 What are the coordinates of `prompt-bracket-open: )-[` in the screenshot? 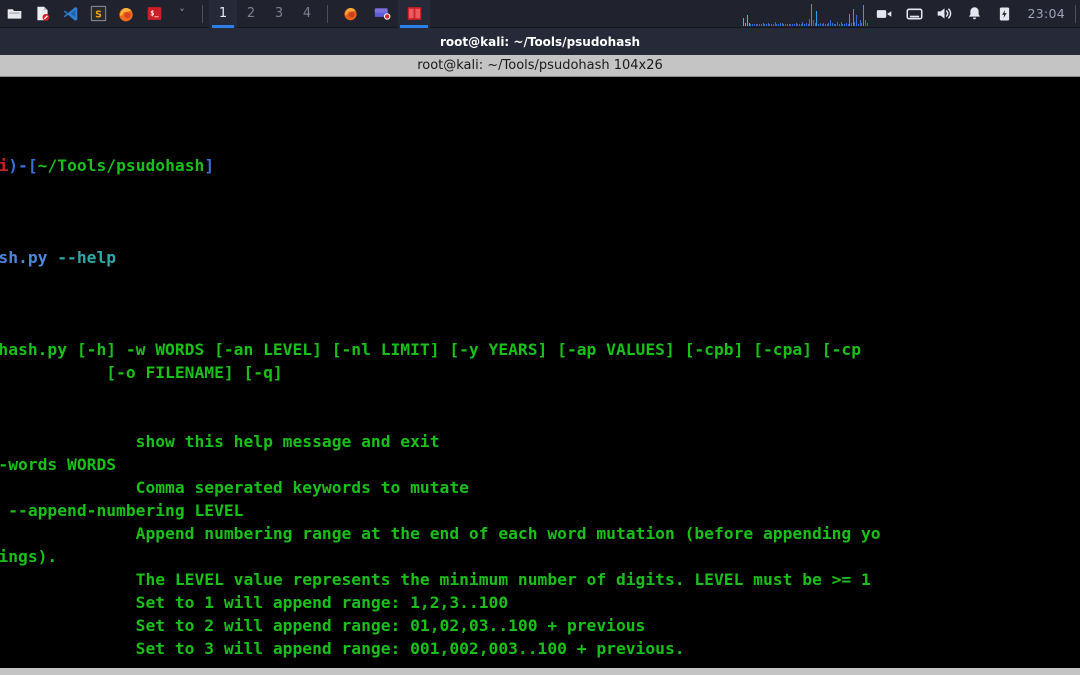 It's located at (23, 165).